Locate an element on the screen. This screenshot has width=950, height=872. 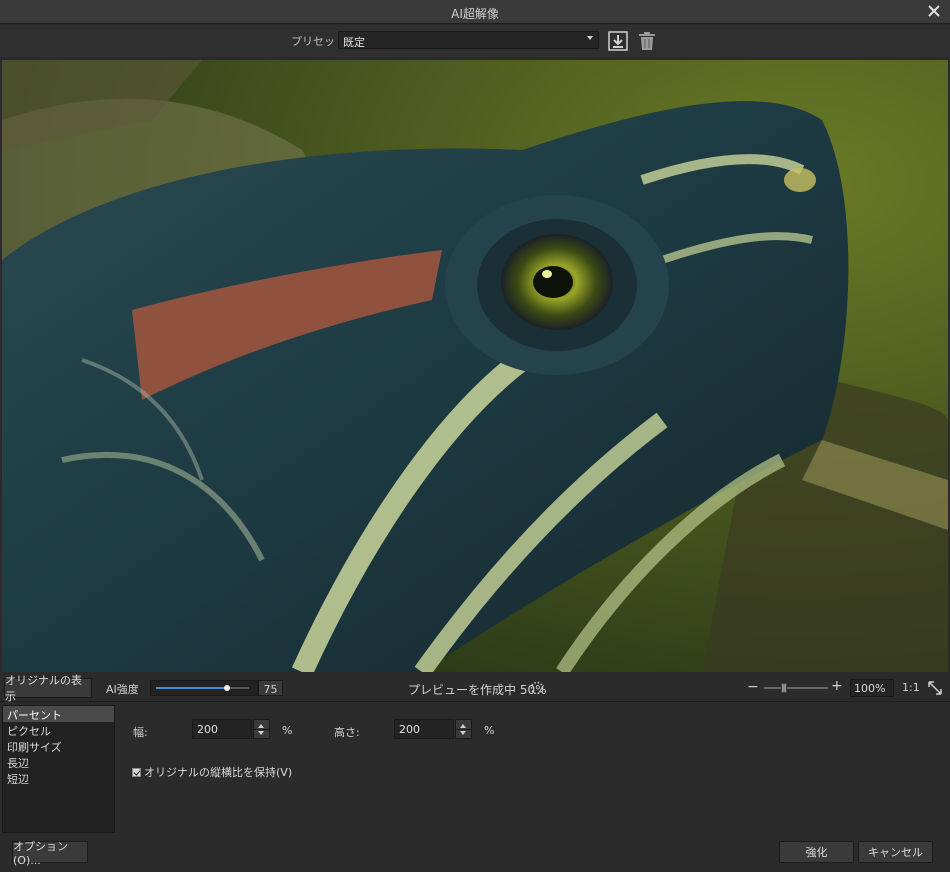
width-stepper is located at coordinates (261, 729).